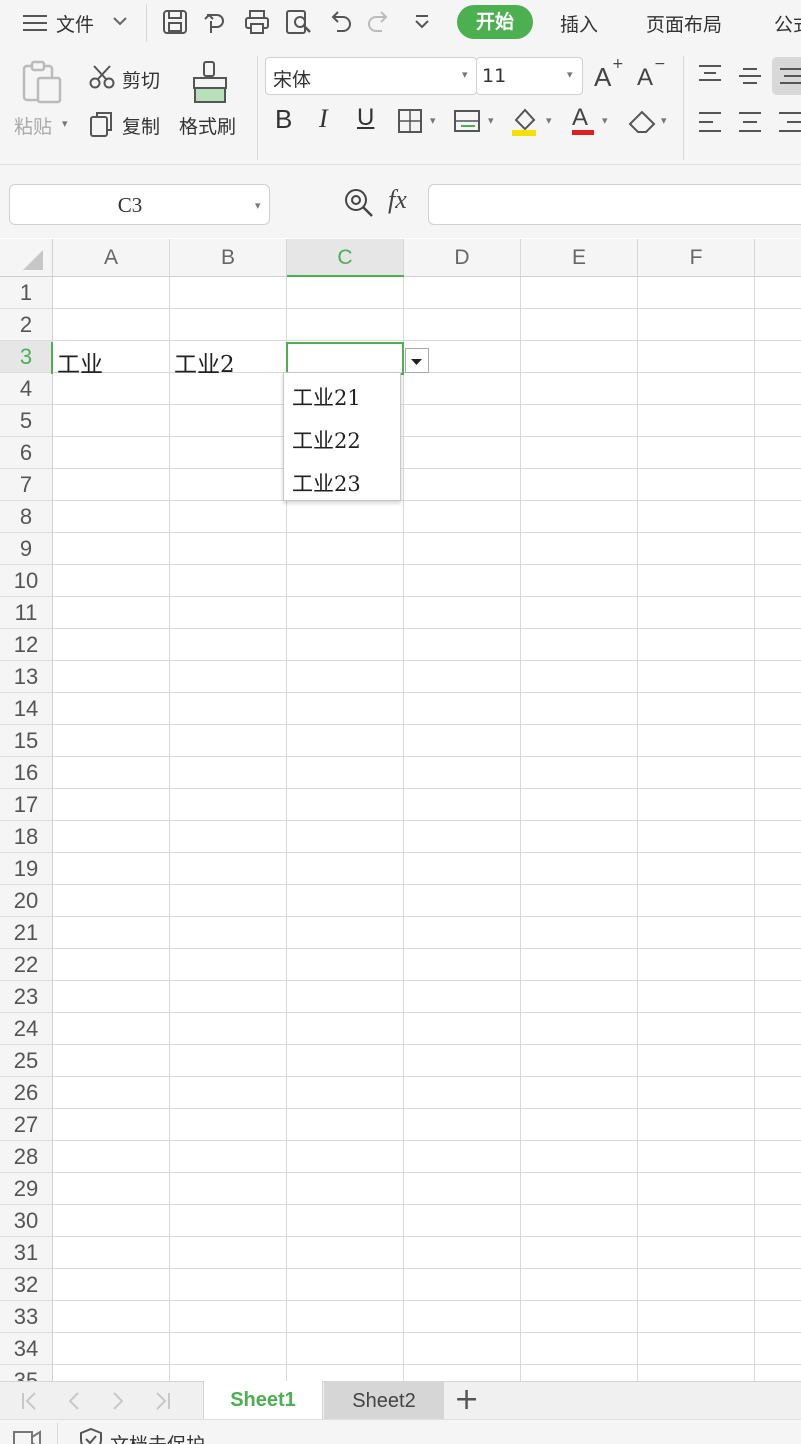  Describe the element at coordinates (26, 965) in the screenshot. I see `row-header-22: 22` at that location.